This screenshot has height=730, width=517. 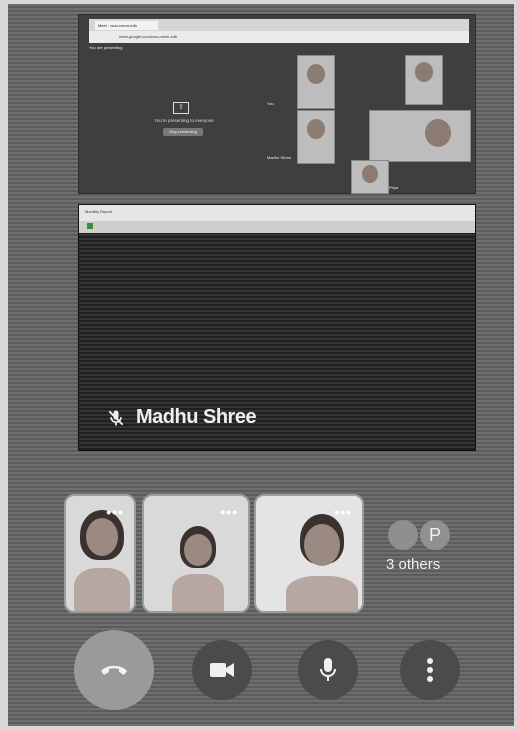 I want to click on presenter-label: Madhu Shree, so click(x=181, y=417).